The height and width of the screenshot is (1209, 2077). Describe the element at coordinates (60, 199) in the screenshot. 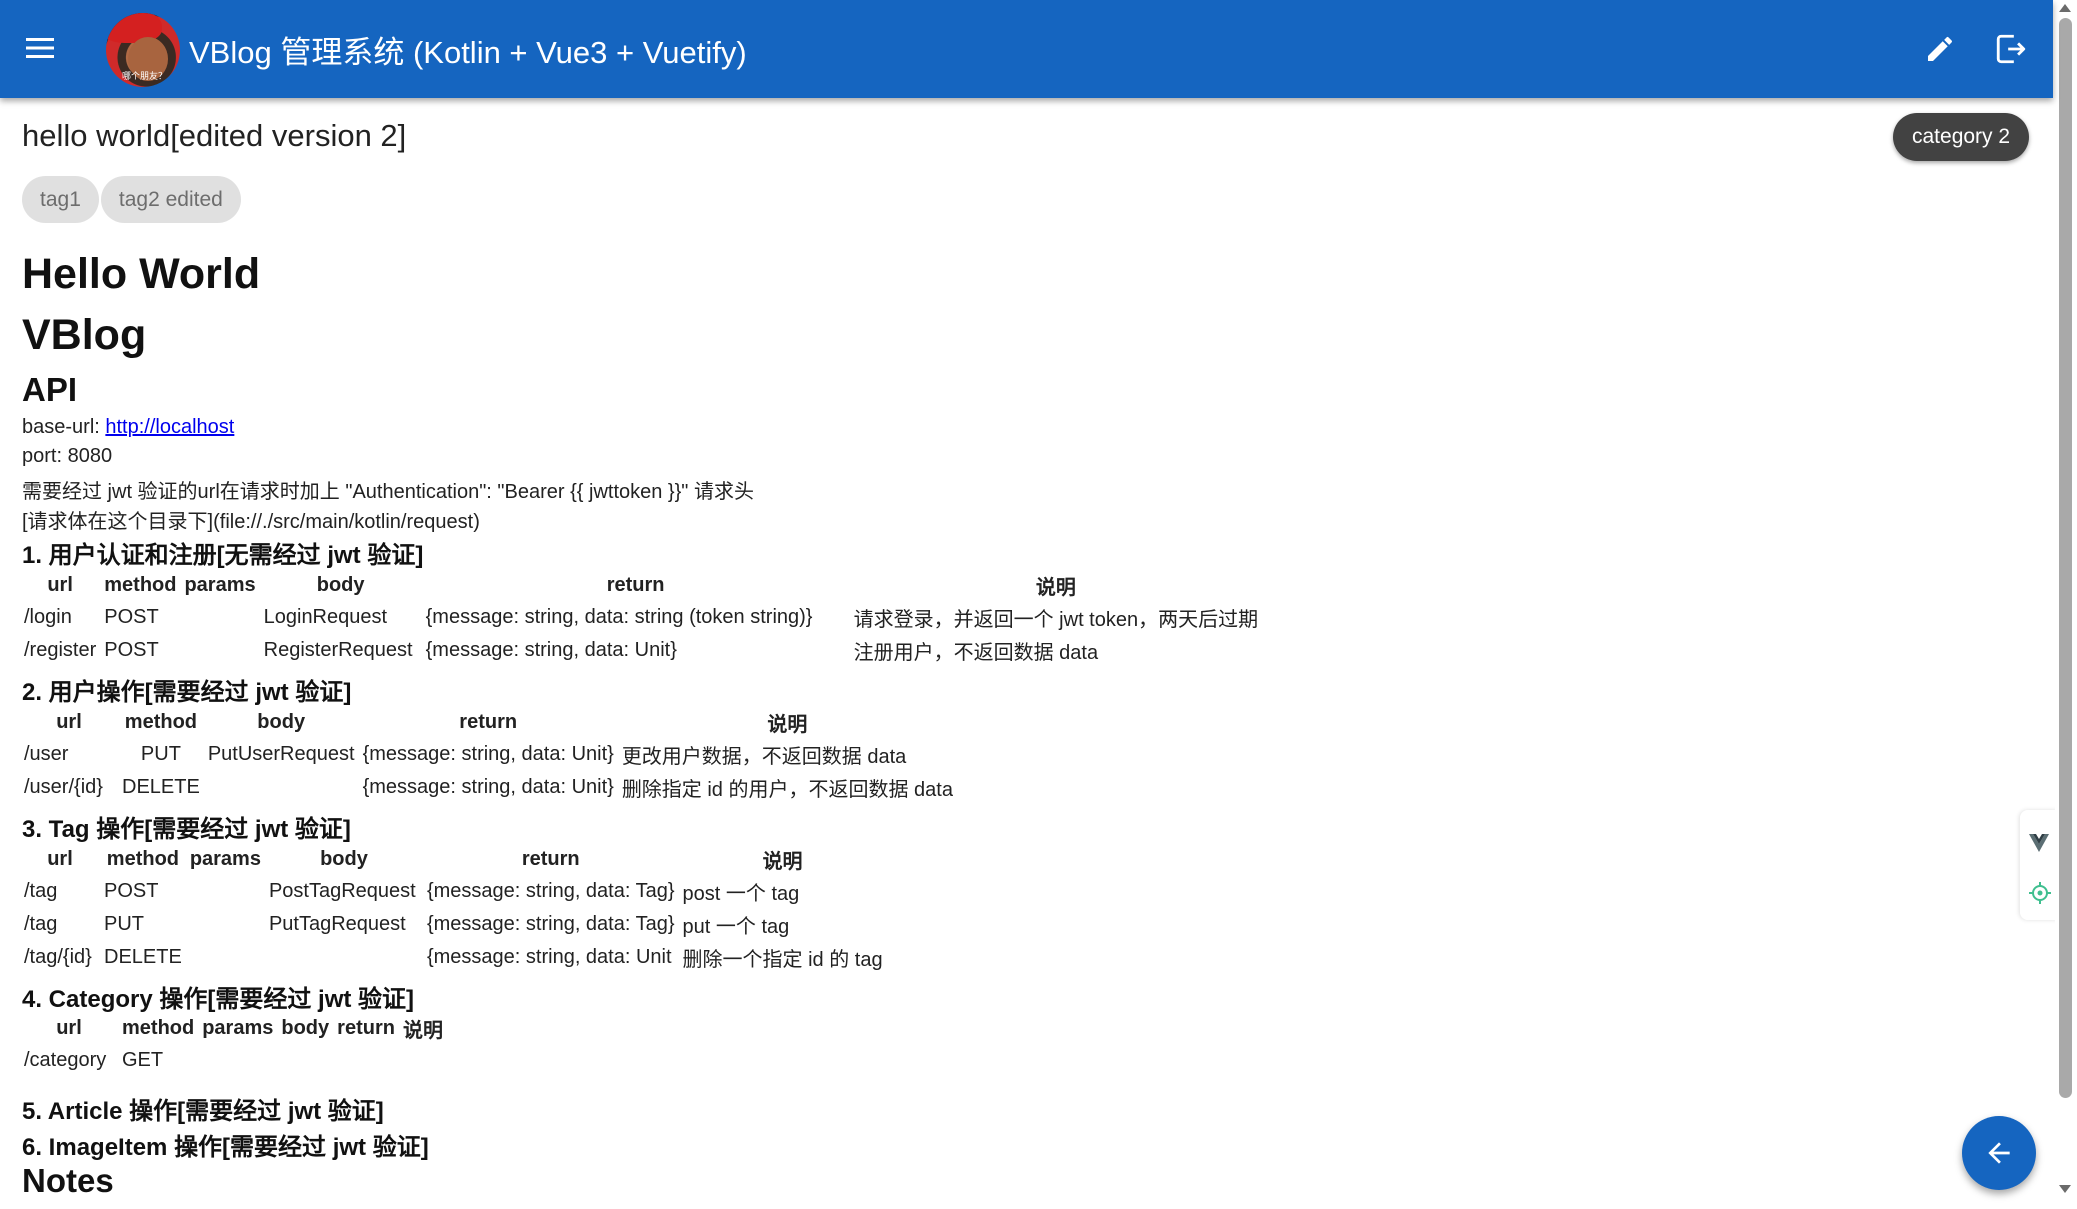

I see `tag-chip: tag1` at that location.